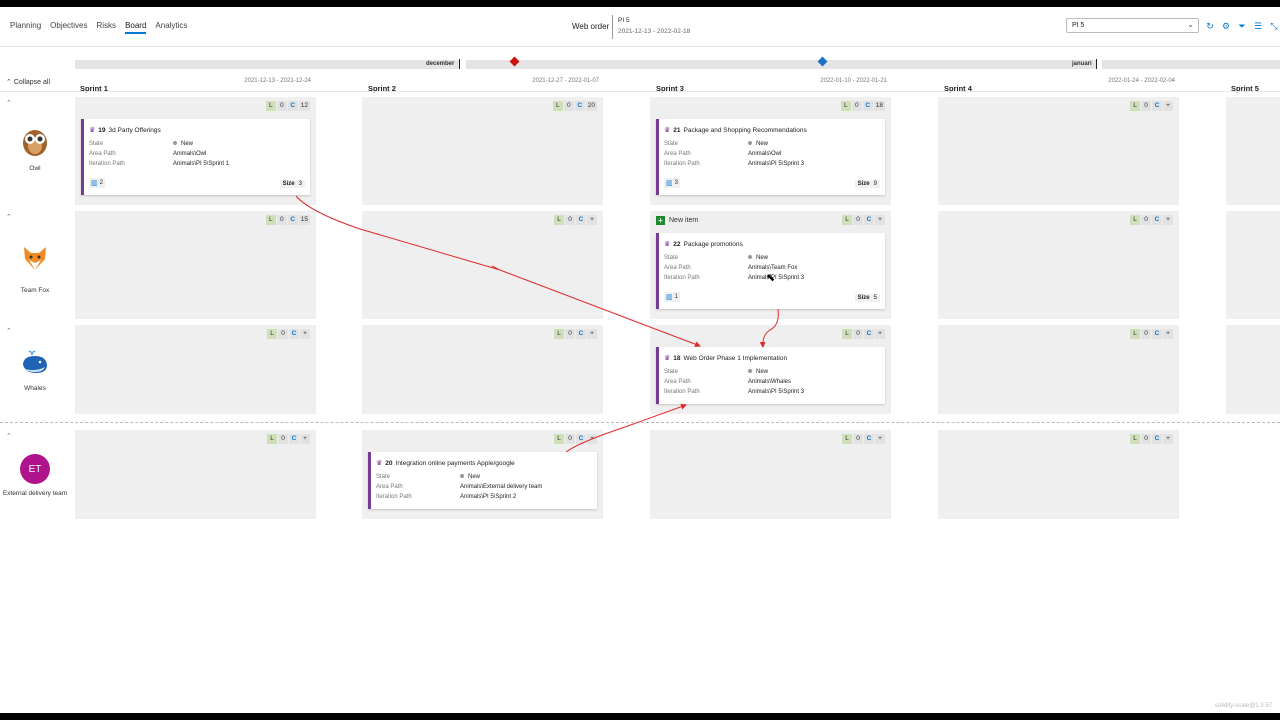 The height and width of the screenshot is (720, 1280). I want to click on field-area: Animals\Owl, so click(190, 154).